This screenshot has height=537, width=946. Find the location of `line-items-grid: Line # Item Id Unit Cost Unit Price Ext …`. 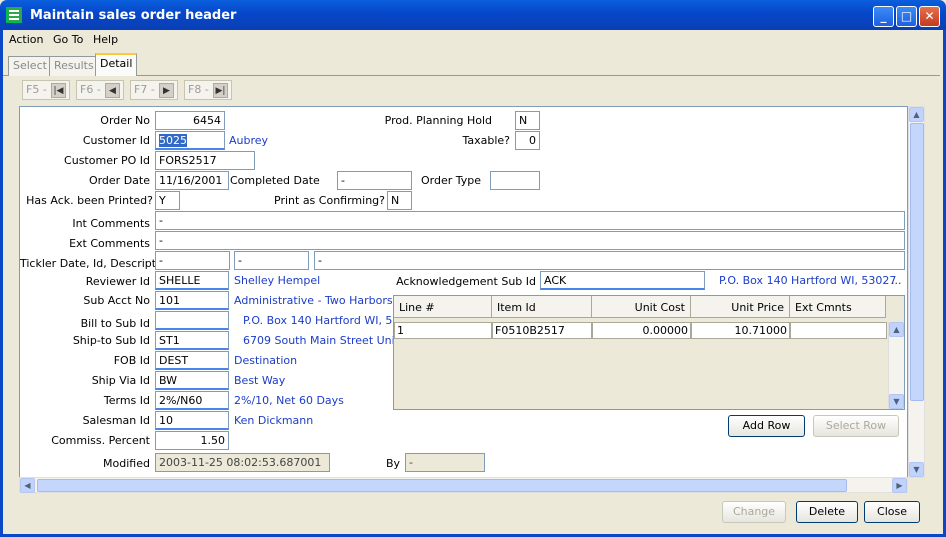

line-items-grid: Line # Item Id Unit Cost Unit Price Ext … is located at coordinates (649, 352).